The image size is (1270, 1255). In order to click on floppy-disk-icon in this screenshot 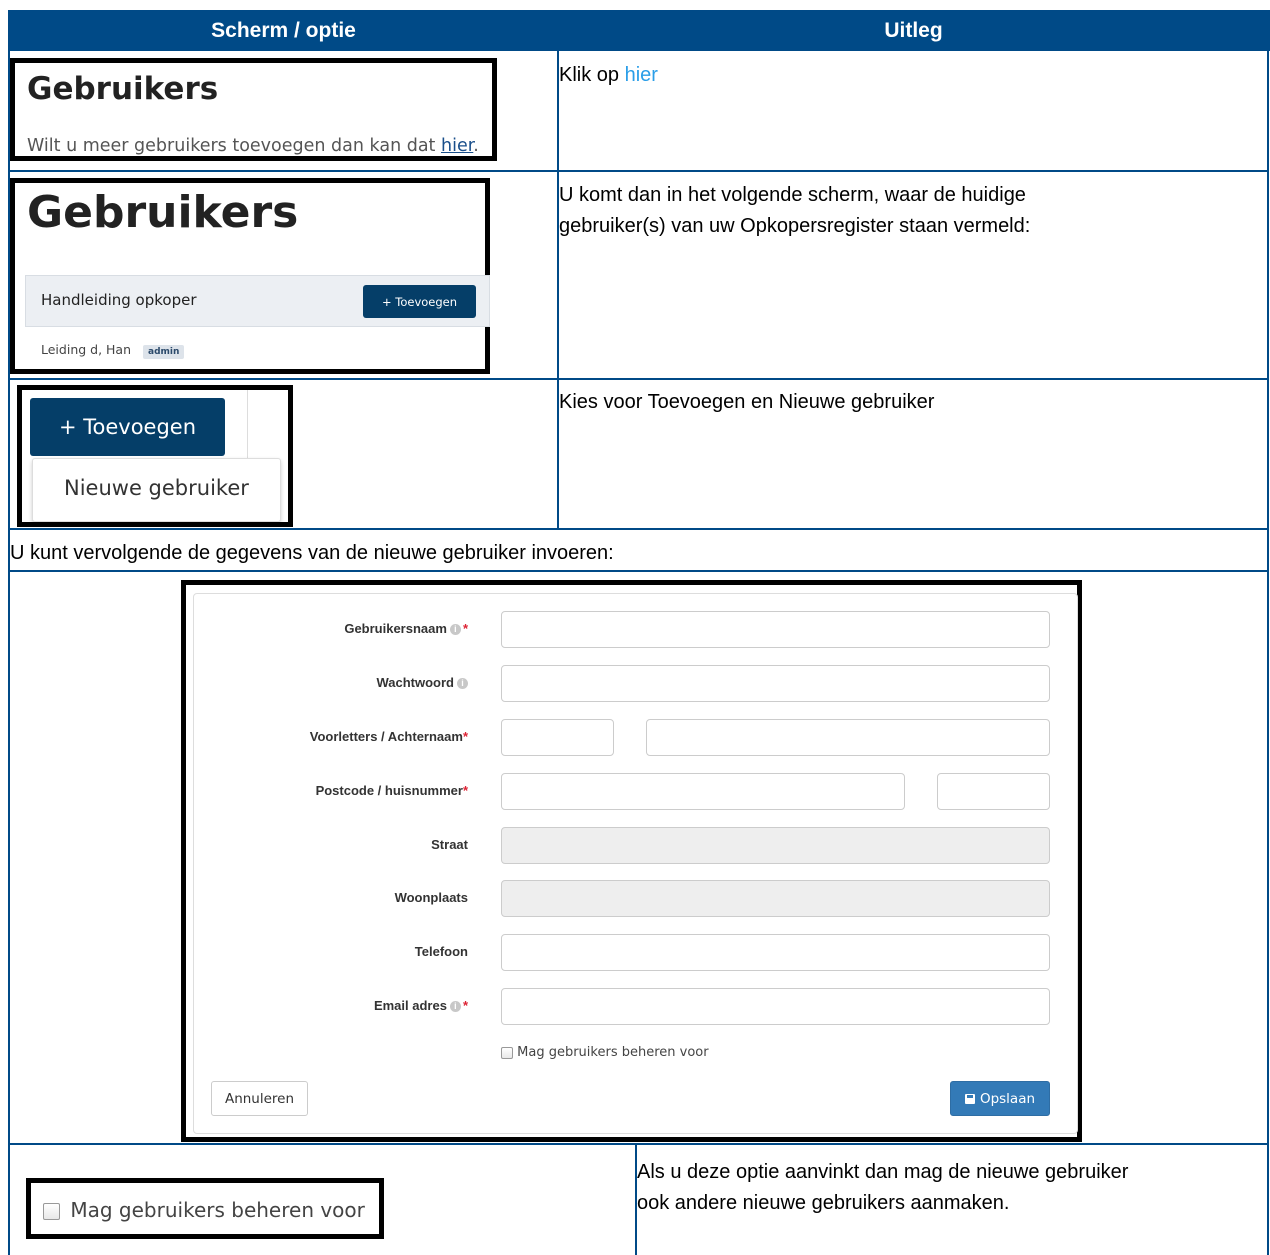, I will do `click(969, 1098)`.